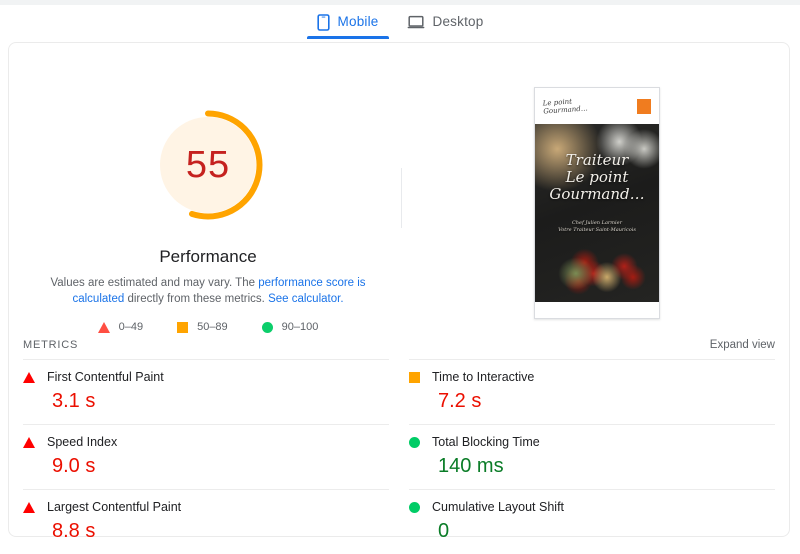 The height and width of the screenshot is (554, 800). Describe the element at coordinates (105, 377) in the screenshot. I see `metric-label: First Contentful Paint` at that location.